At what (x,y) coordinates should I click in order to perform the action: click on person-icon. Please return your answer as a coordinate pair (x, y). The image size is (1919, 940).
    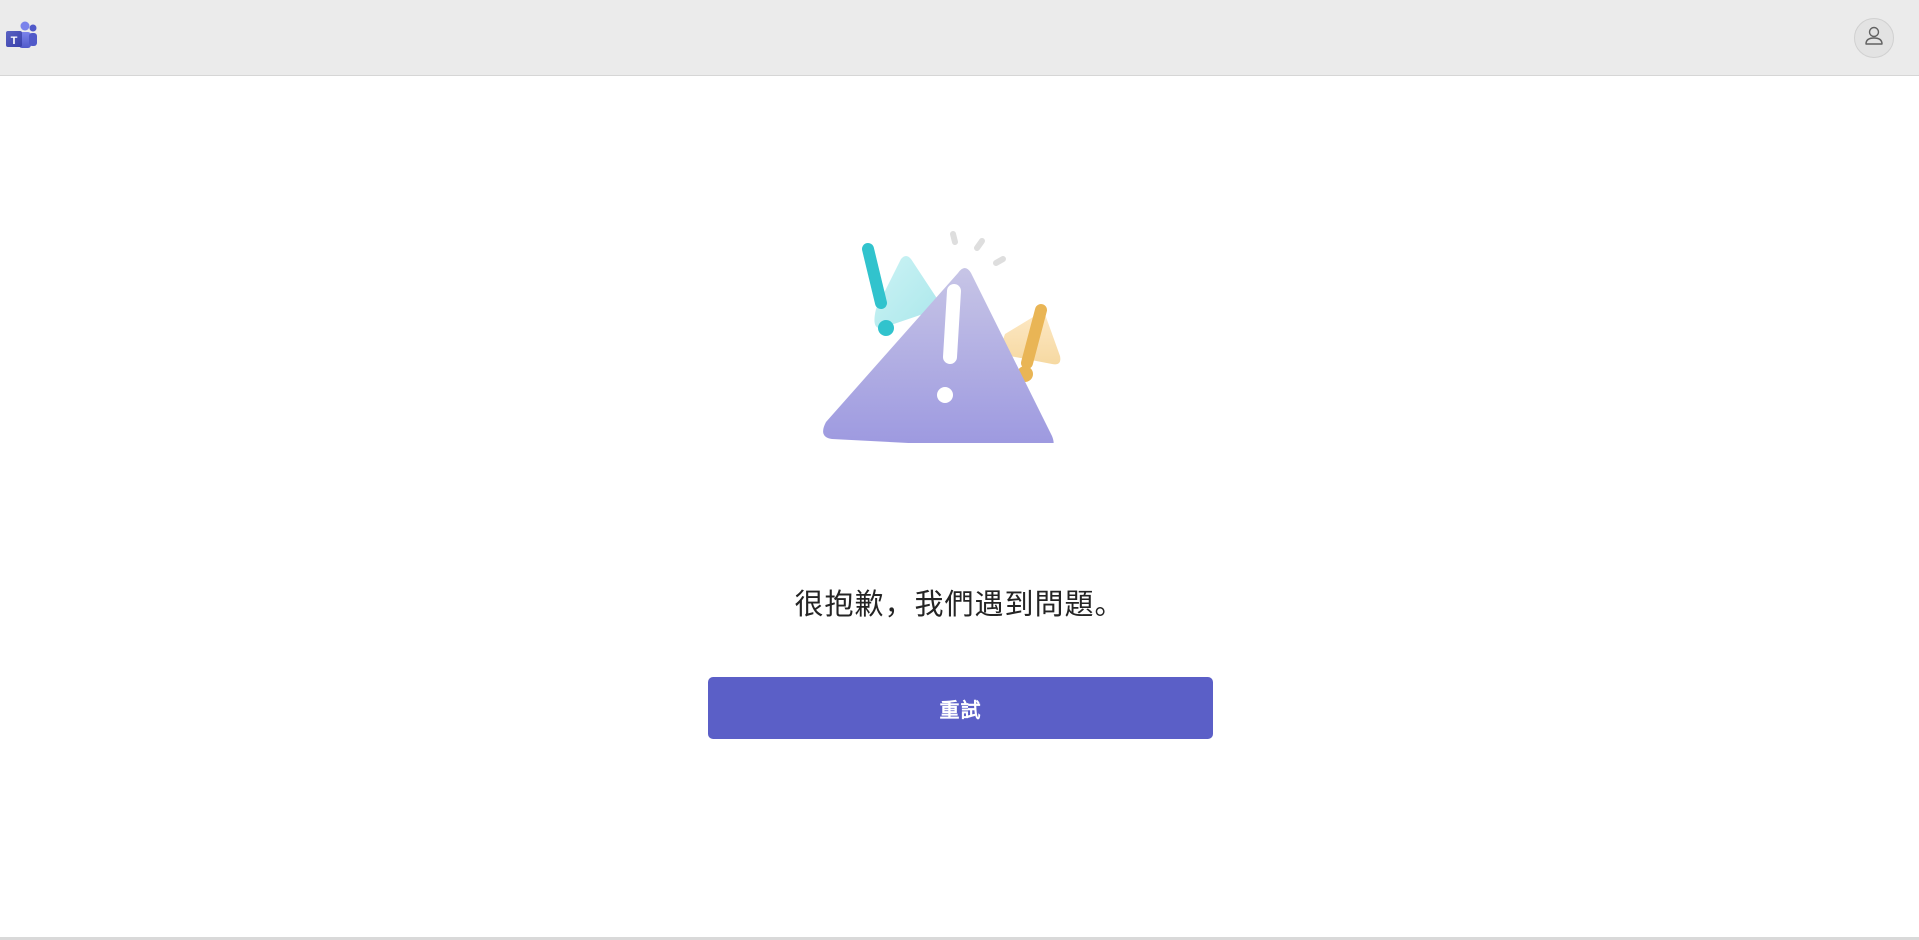
    Looking at the image, I should click on (1874, 38).